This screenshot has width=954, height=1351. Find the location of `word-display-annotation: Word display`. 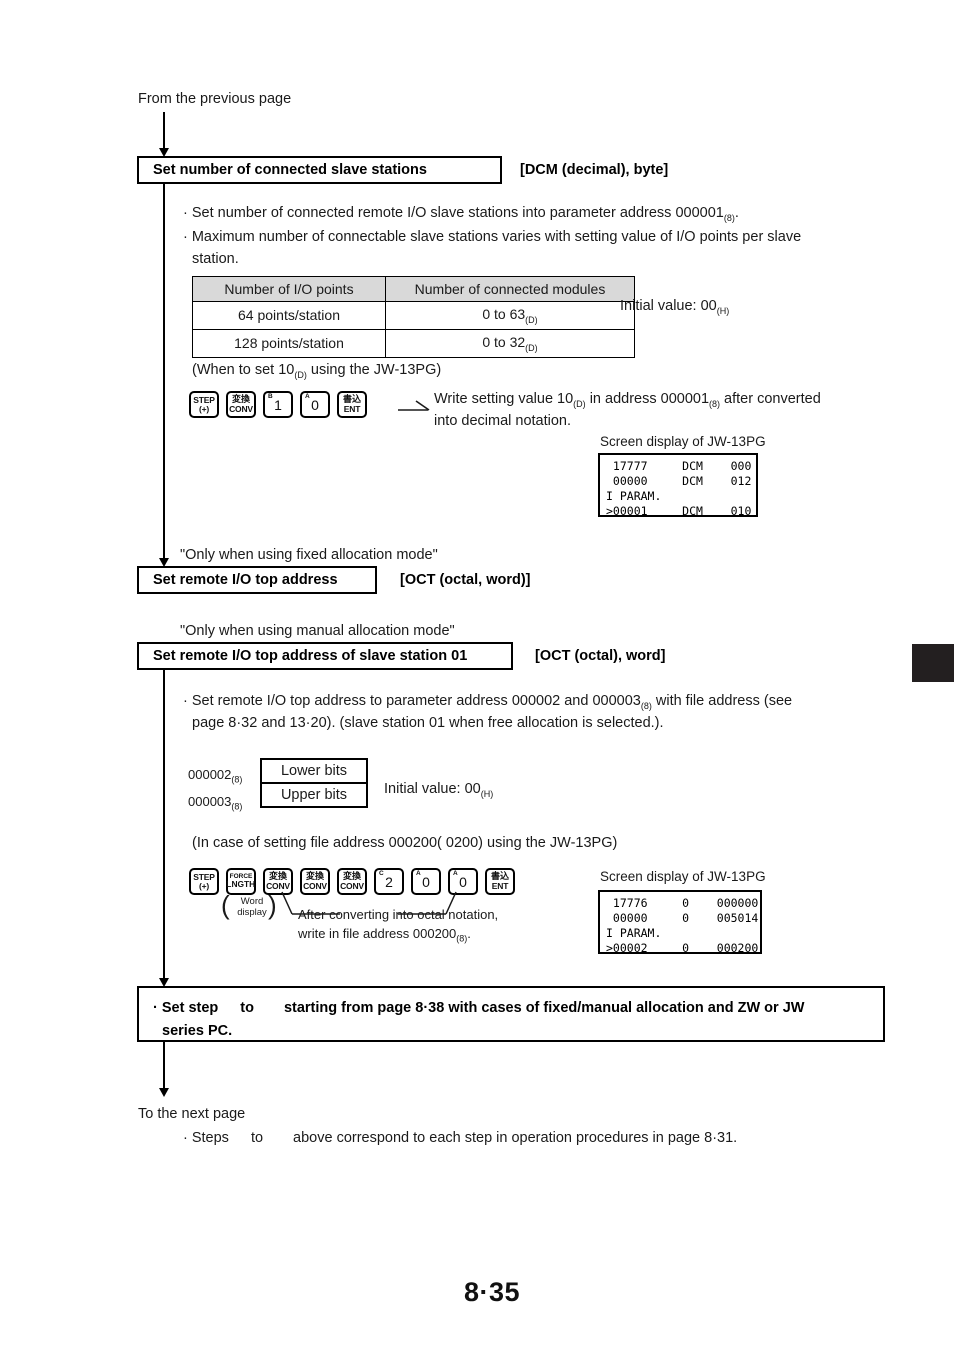

word-display-annotation: Word display is located at coordinates (252, 907).